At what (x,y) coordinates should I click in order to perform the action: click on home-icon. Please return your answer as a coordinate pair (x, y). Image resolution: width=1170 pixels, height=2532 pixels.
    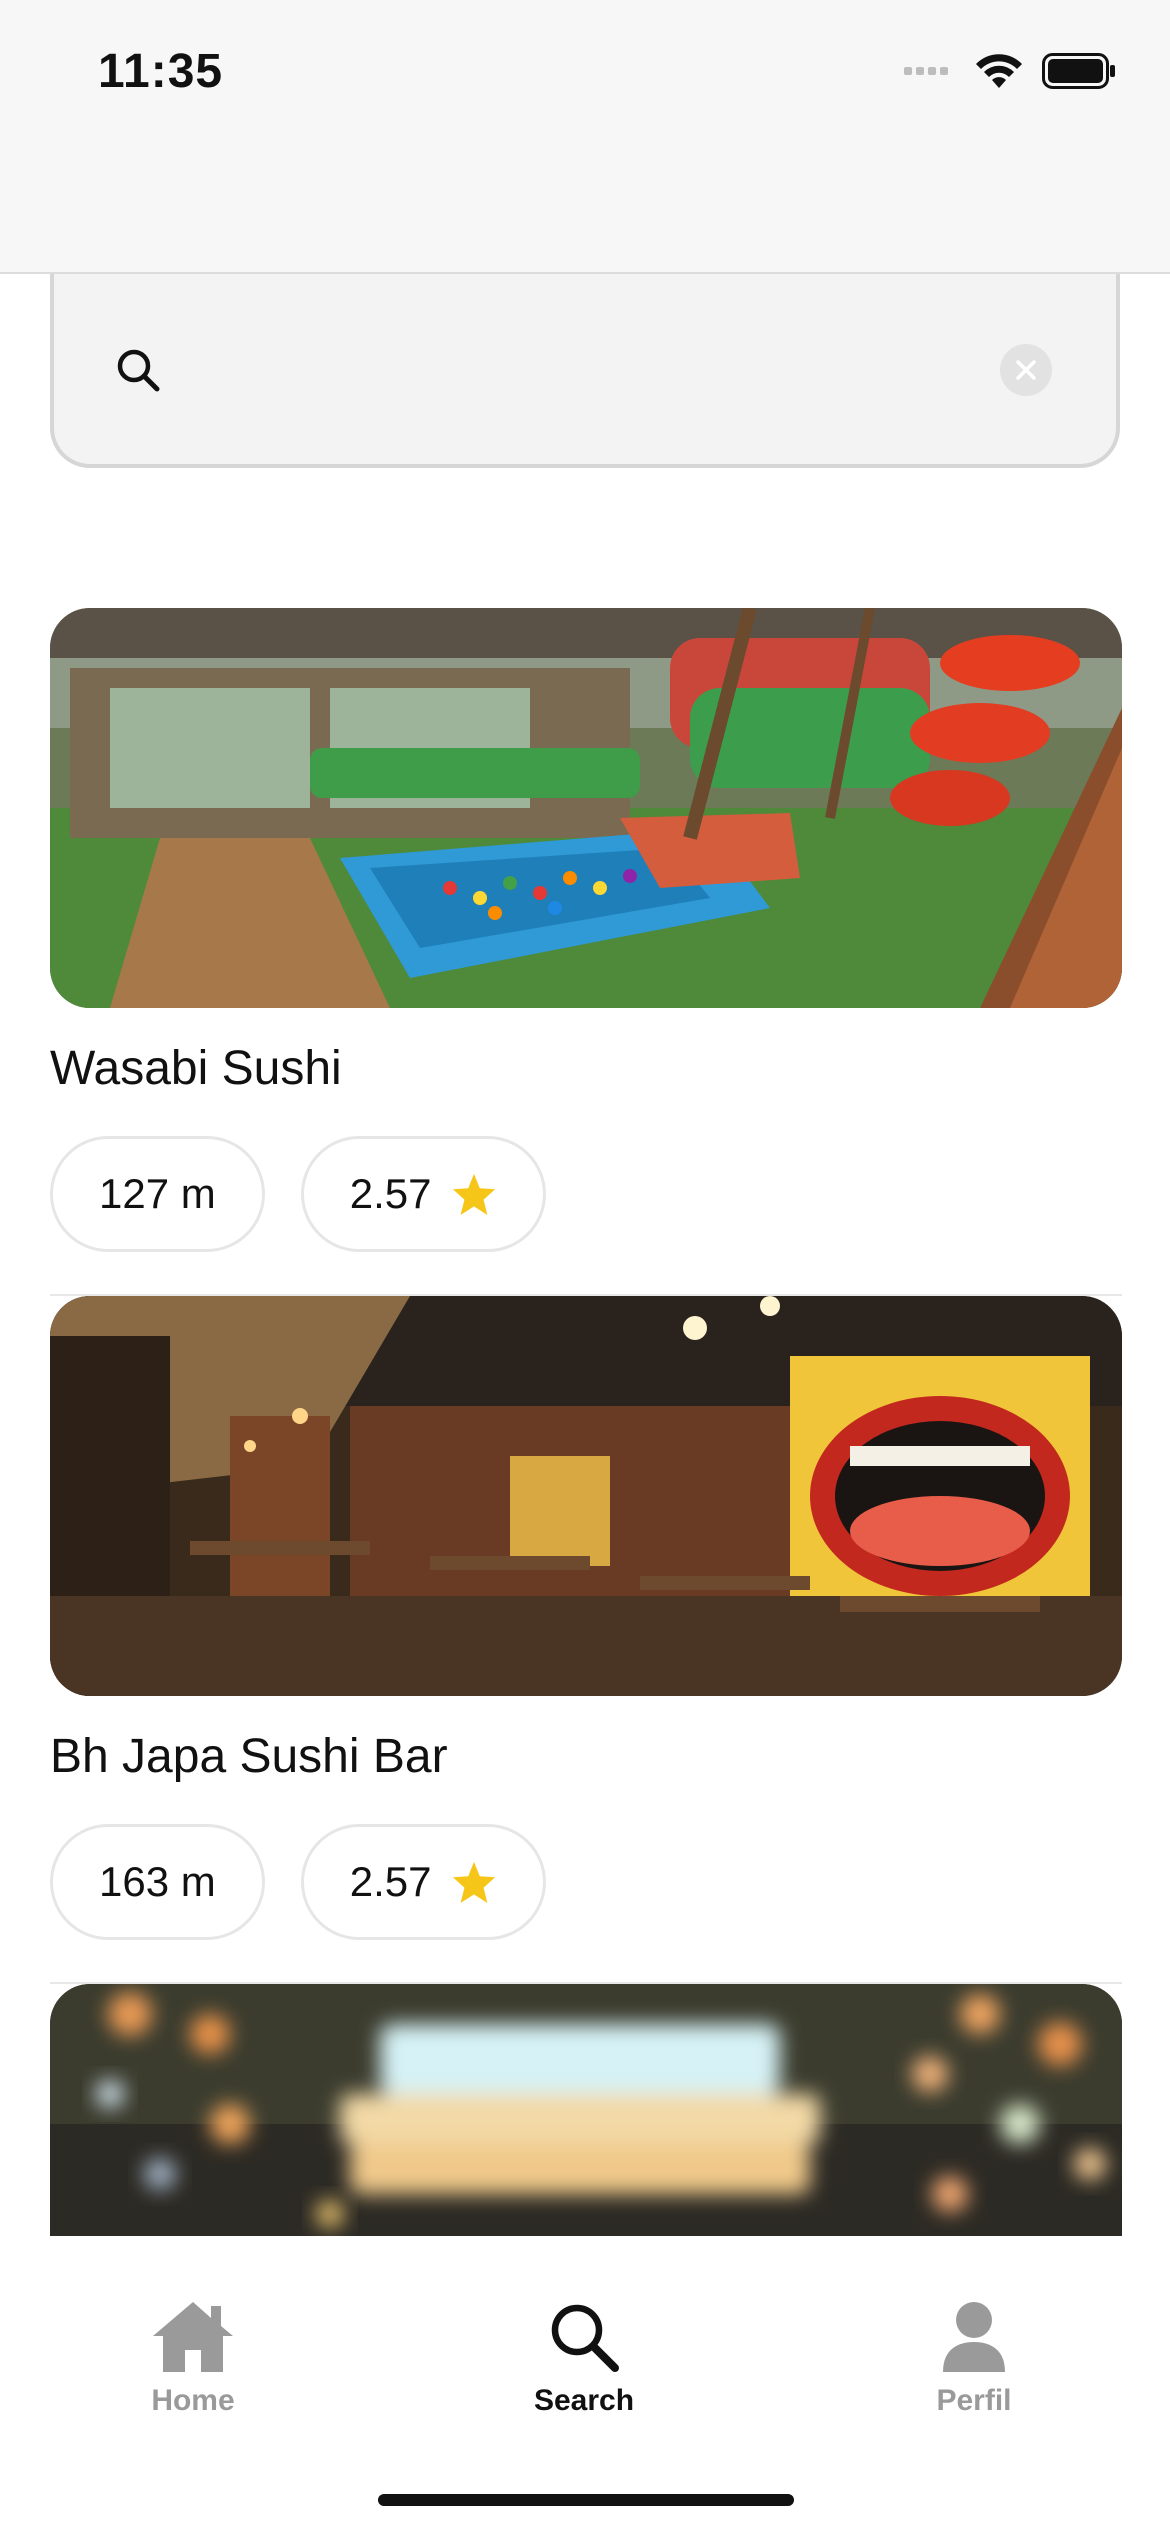
    Looking at the image, I should click on (193, 2337).